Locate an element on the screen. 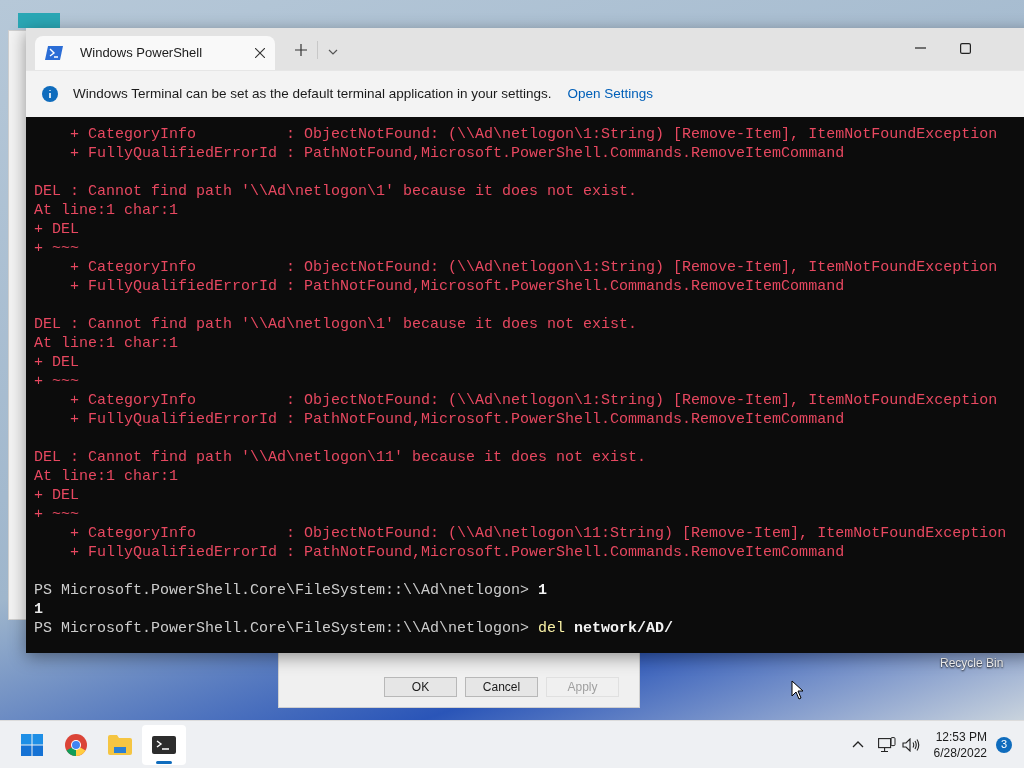 Image resolution: width=1024 pixels, height=768 pixels. info-message: Windows Terminal can be set as the default terminal application in your settings. is located at coordinates (312, 93).